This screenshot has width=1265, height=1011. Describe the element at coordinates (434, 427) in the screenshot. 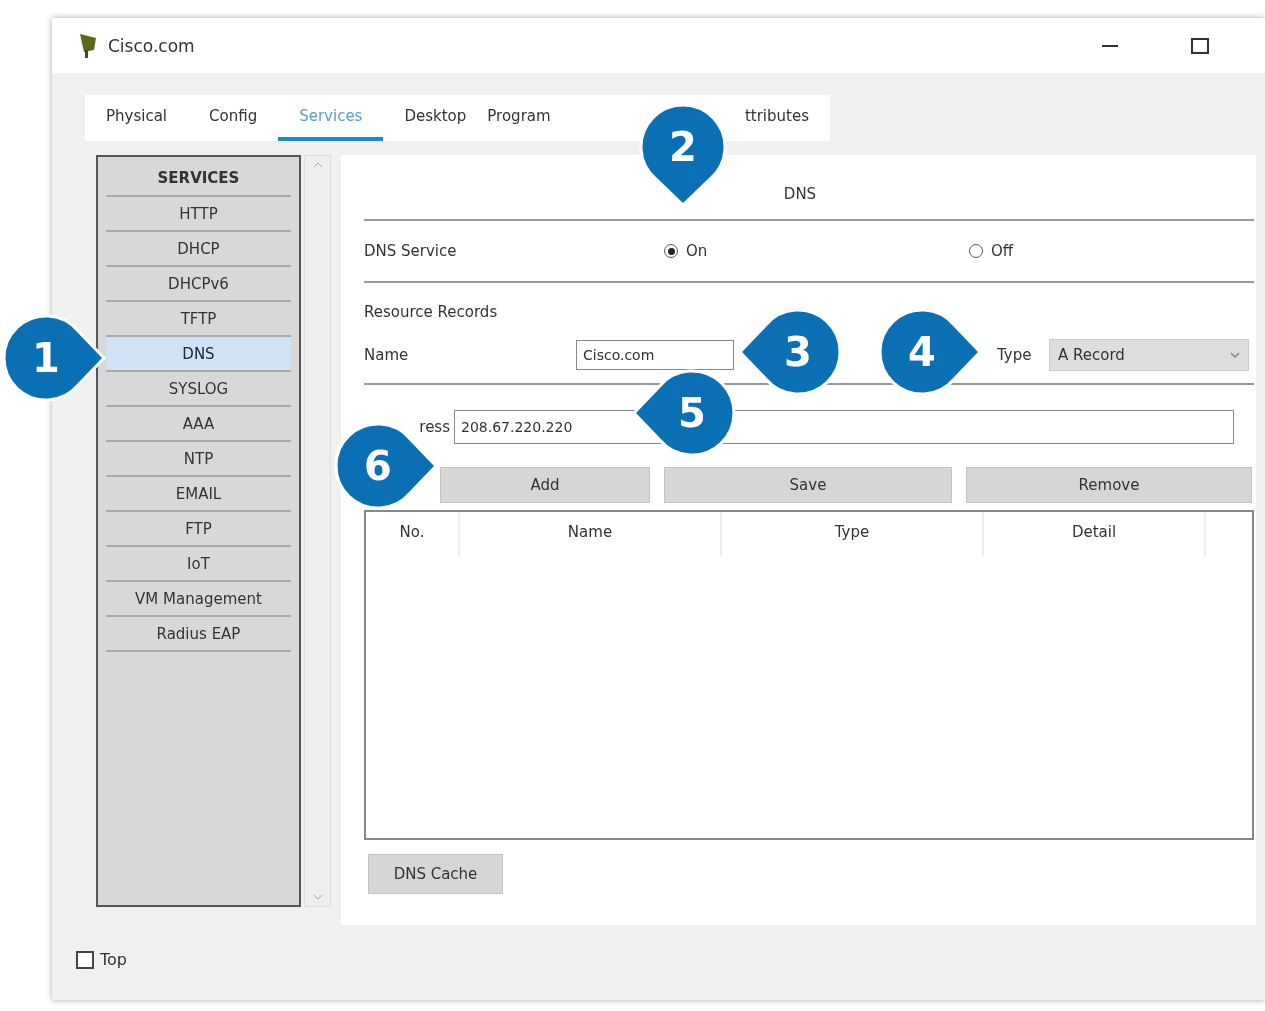

I see `field-label: ress` at that location.